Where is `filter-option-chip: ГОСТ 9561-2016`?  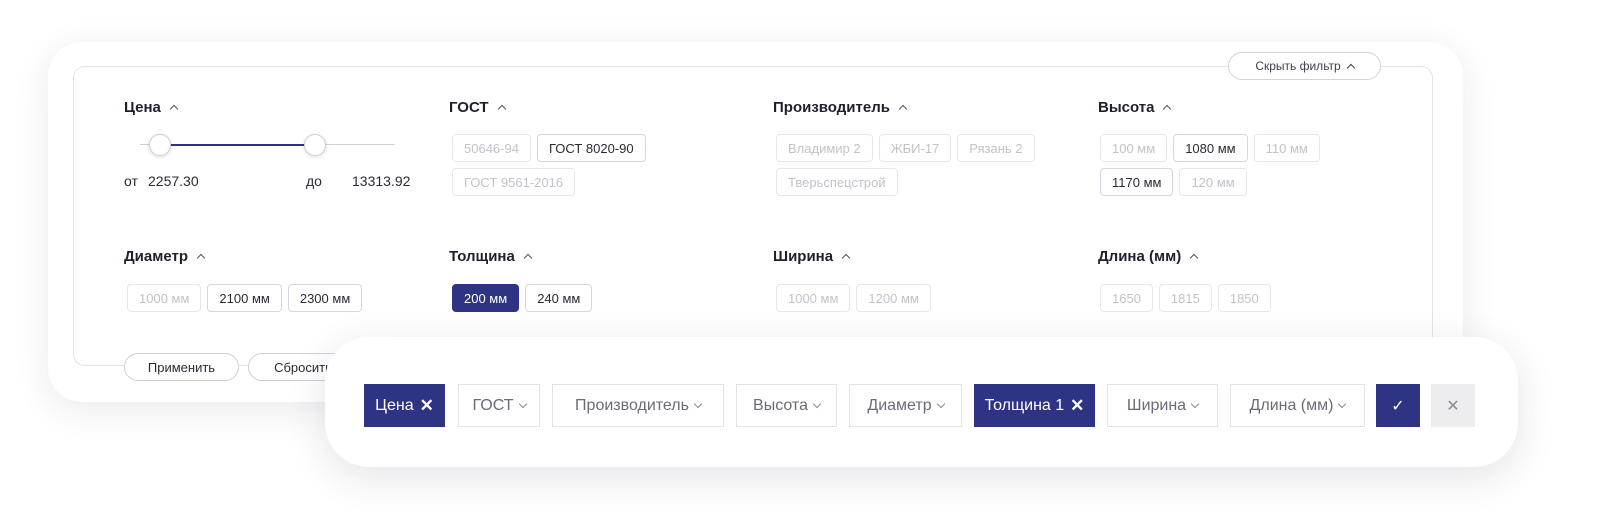 filter-option-chip: ГОСТ 9561-2016 is located at coordinates (514, 182).